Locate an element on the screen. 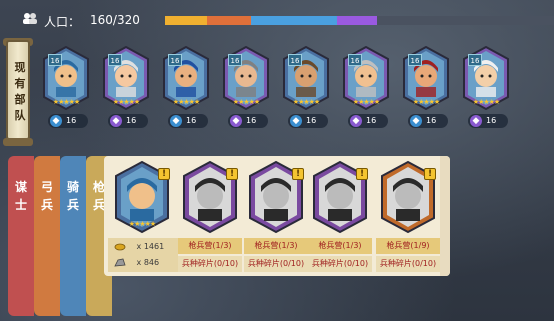  current-troops-banner: 现有部队 is located at coordinates (18, 90).